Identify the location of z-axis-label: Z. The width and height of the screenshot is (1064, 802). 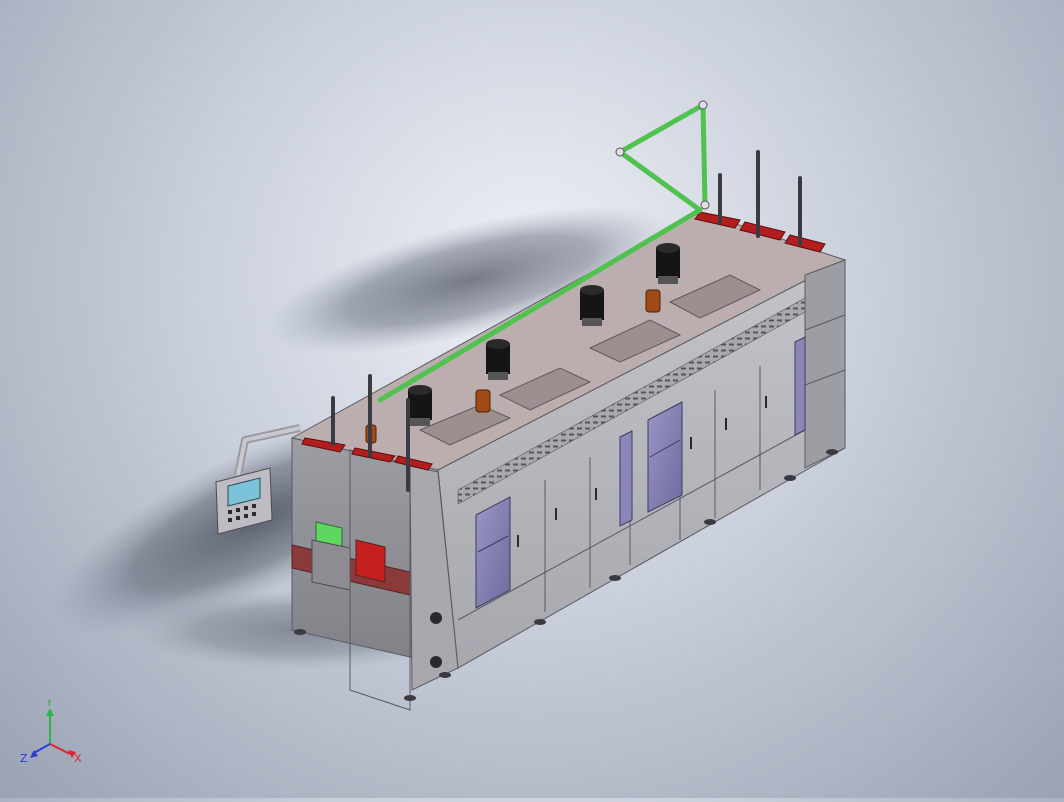
(24, 758).